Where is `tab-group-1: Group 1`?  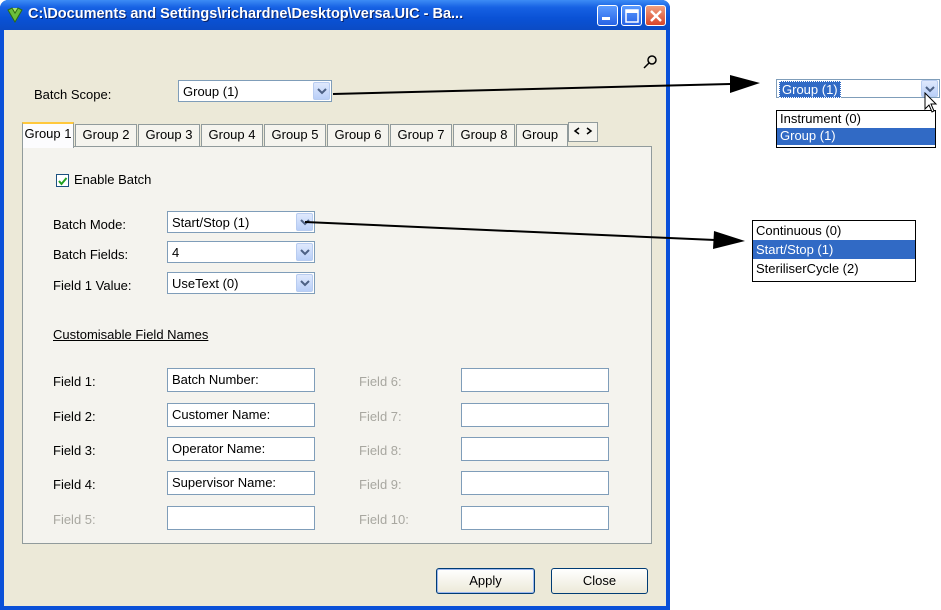
tab-group-1: Group 1 is located at coordinates (48, 135).